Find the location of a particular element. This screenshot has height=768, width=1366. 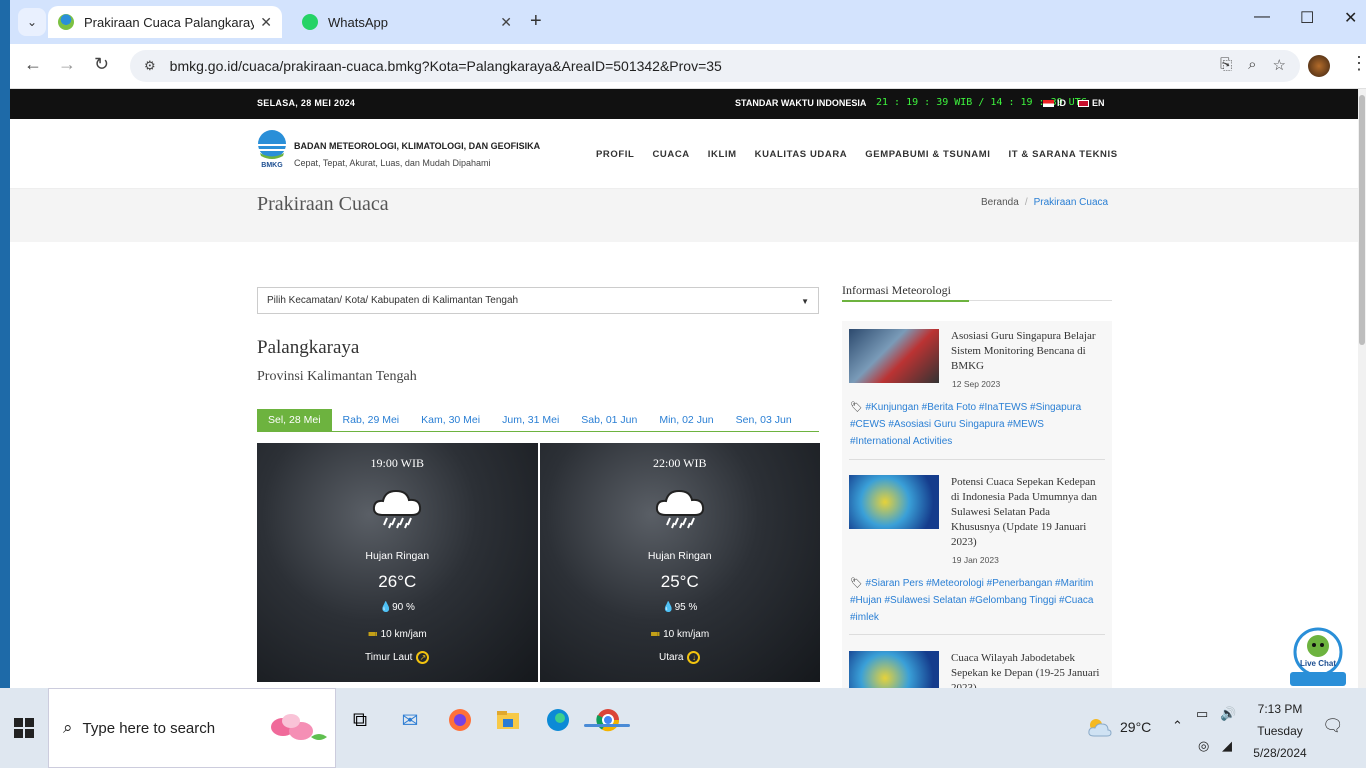

logo-text: BMKG is located at coordinates (272, 165).